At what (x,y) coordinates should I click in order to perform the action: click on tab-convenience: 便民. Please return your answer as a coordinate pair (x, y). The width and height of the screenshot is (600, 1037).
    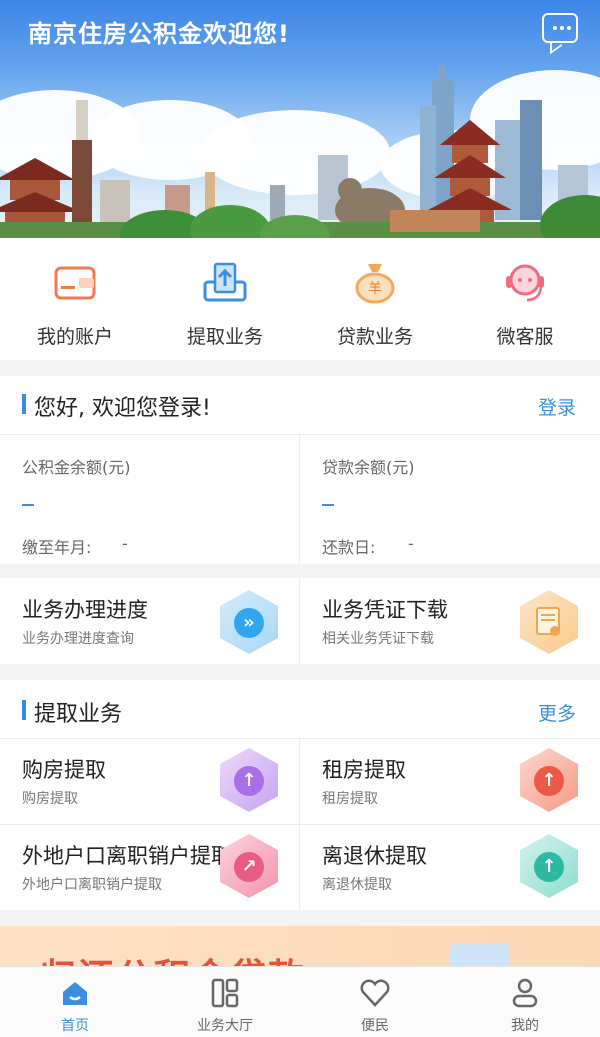
    Looking at the image, I should click on (375, 1002).